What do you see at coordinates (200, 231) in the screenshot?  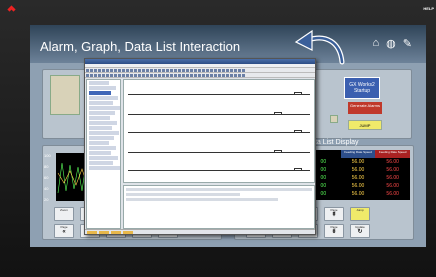 I see `taskbar` at bounding box center [200, 231].